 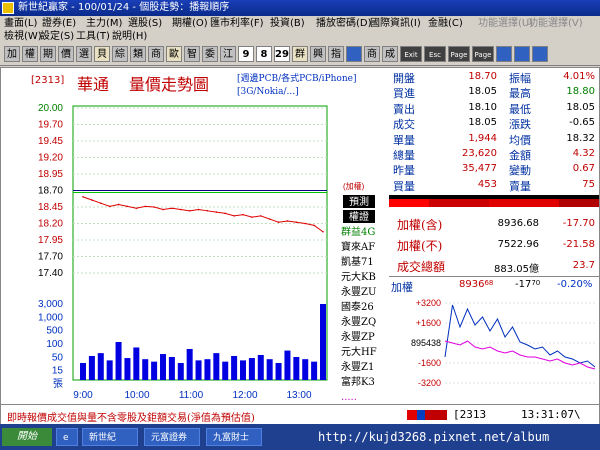 What do you see at coordinates (505, 23) in the screenshot?
I see `menu-item-10: 功能選擇(U)` at bounding box center [505, 23].